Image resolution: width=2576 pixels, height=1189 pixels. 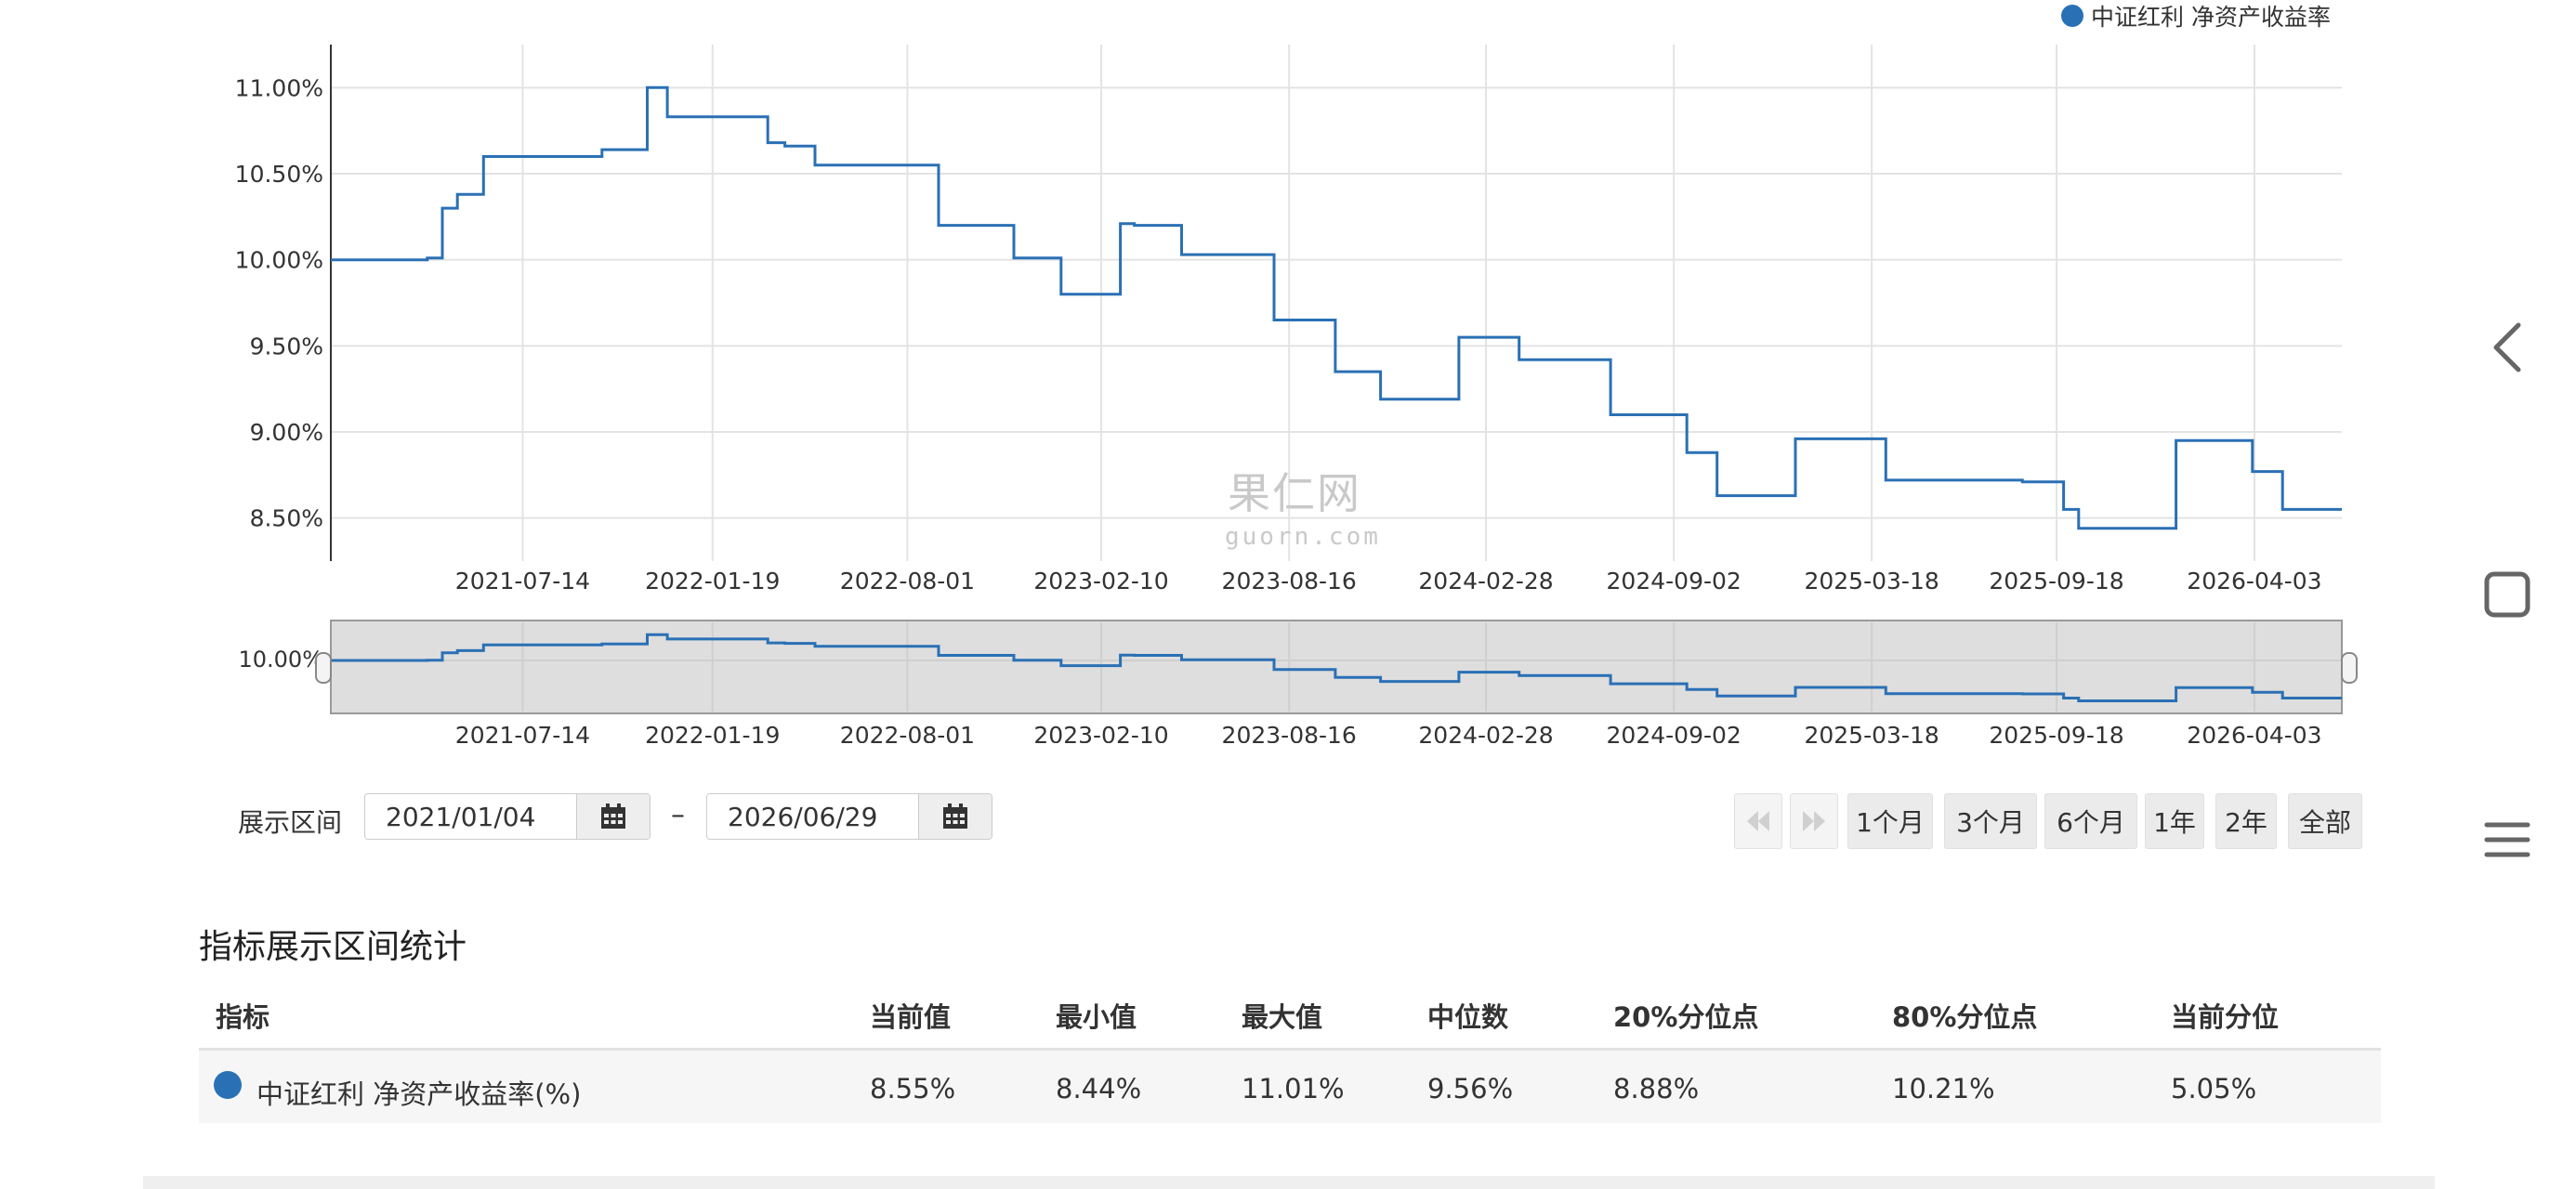 I want to click on y-axis-labels: 8.50% 9.00% 9.50% 10.00% 10.50% 11.00%, so click(x=279, y=302).